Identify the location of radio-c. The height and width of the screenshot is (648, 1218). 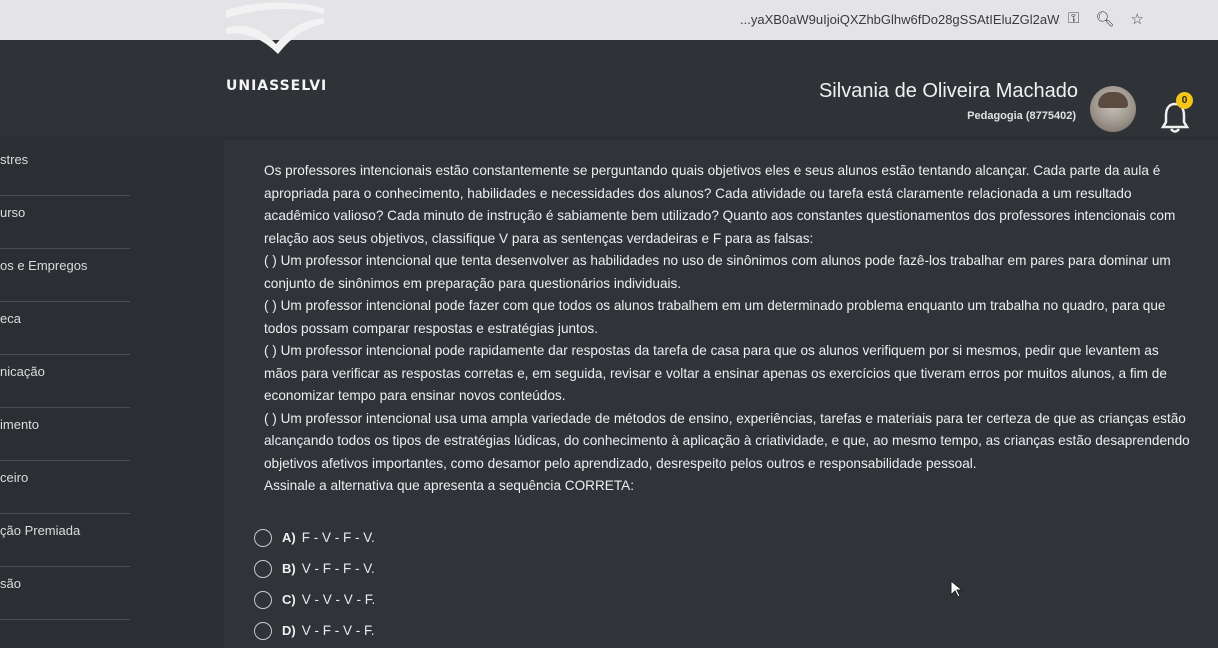
(263, 599).